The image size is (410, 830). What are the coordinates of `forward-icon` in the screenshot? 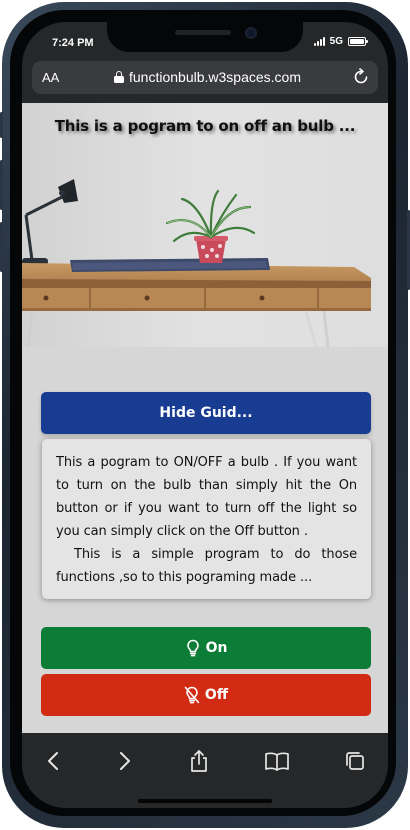 It's located at (125, 761).